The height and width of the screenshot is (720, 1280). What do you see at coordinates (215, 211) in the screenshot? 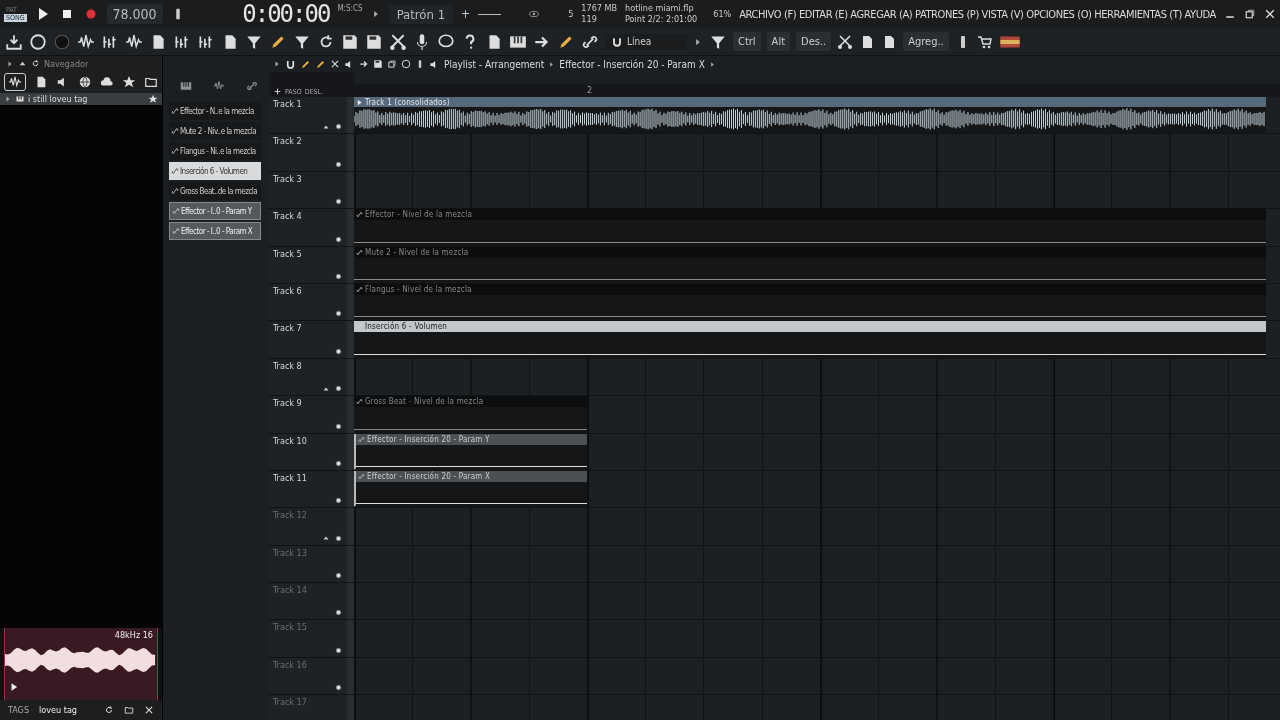
I see `picker-item: Effector - I..0 - Param Y` at bounding box center [215, 211].